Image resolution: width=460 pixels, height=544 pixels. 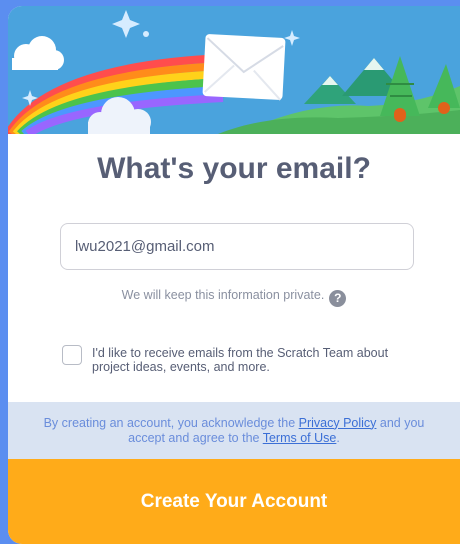 I want to click on page-title: What's your email?, so click(x=234, y=168).